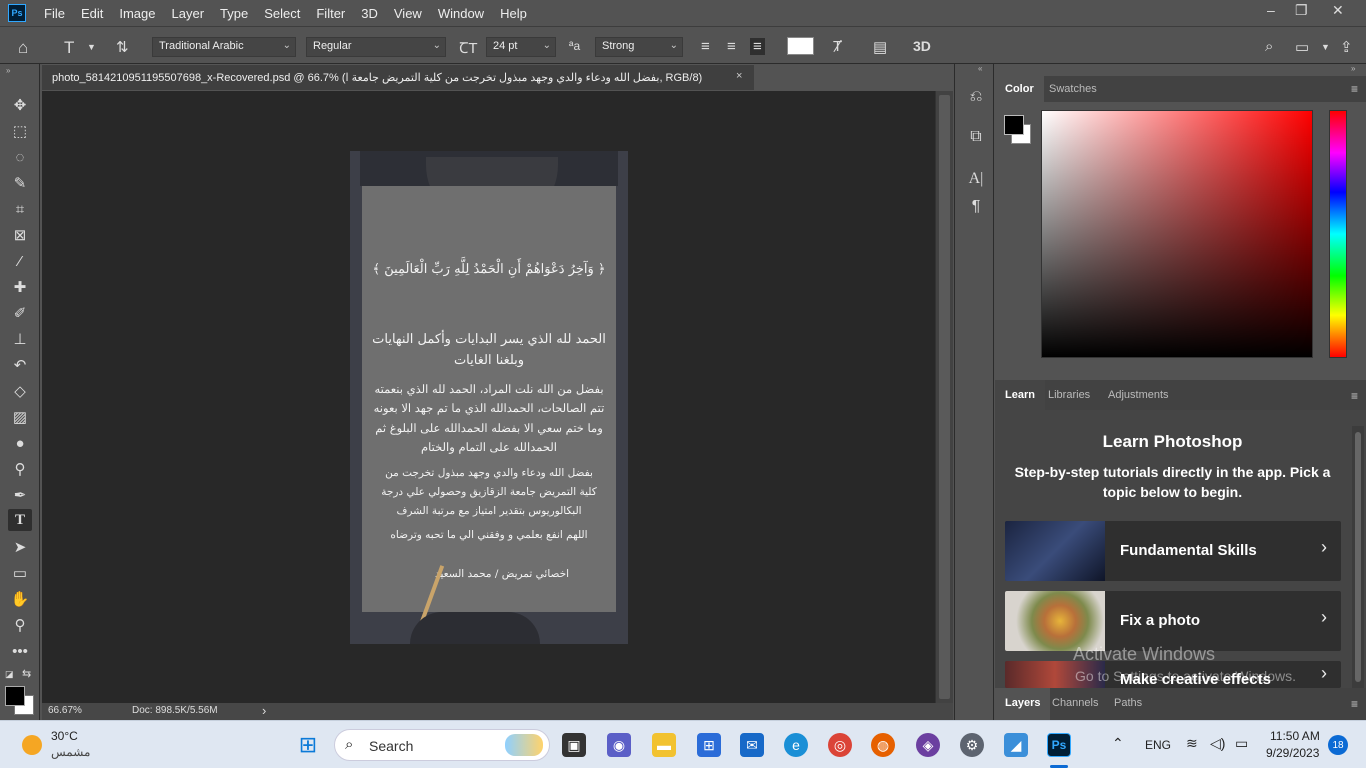 The height and width of the screenshot is (768, 1366). I want to click on lasso-tool-icon: ◌, so click(20, 157).